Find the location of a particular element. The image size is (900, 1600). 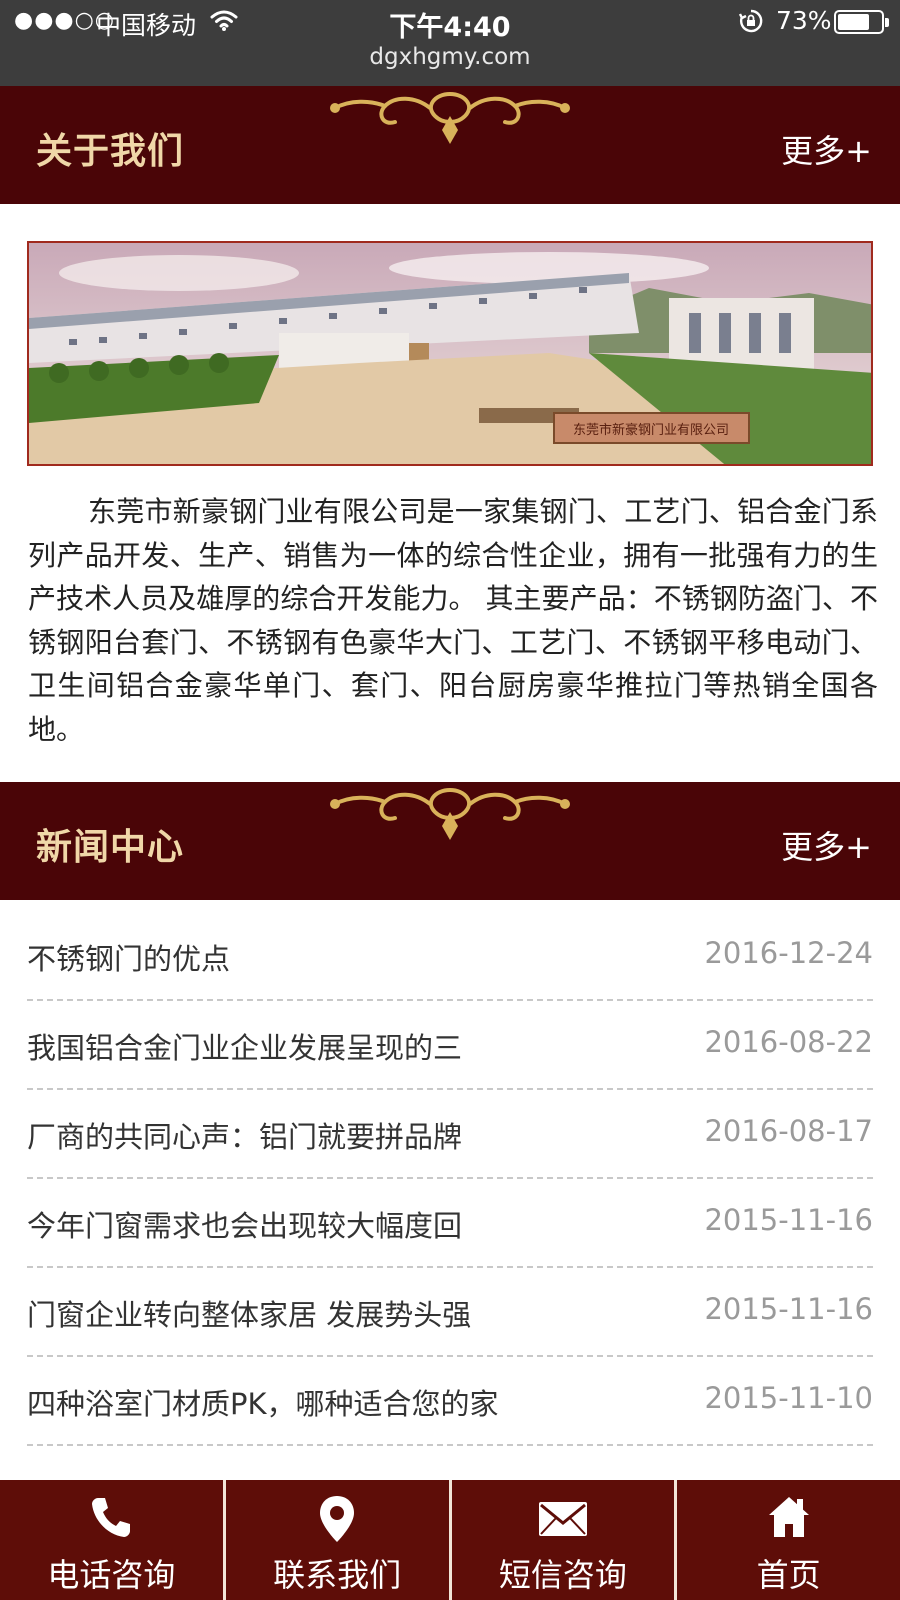

news-date: 2016-08-22 is located at coordinates (788, 1042).